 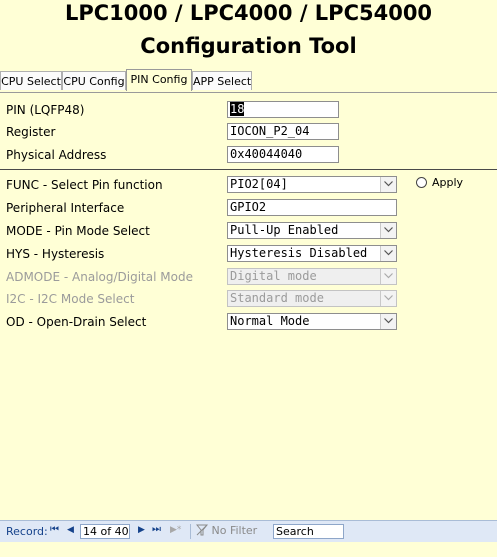 What do you see at coordinates (78, 231) in the screenshot?
I see `mode-label: MODE - Pin Mode Select` at bounding box center [78, 231].